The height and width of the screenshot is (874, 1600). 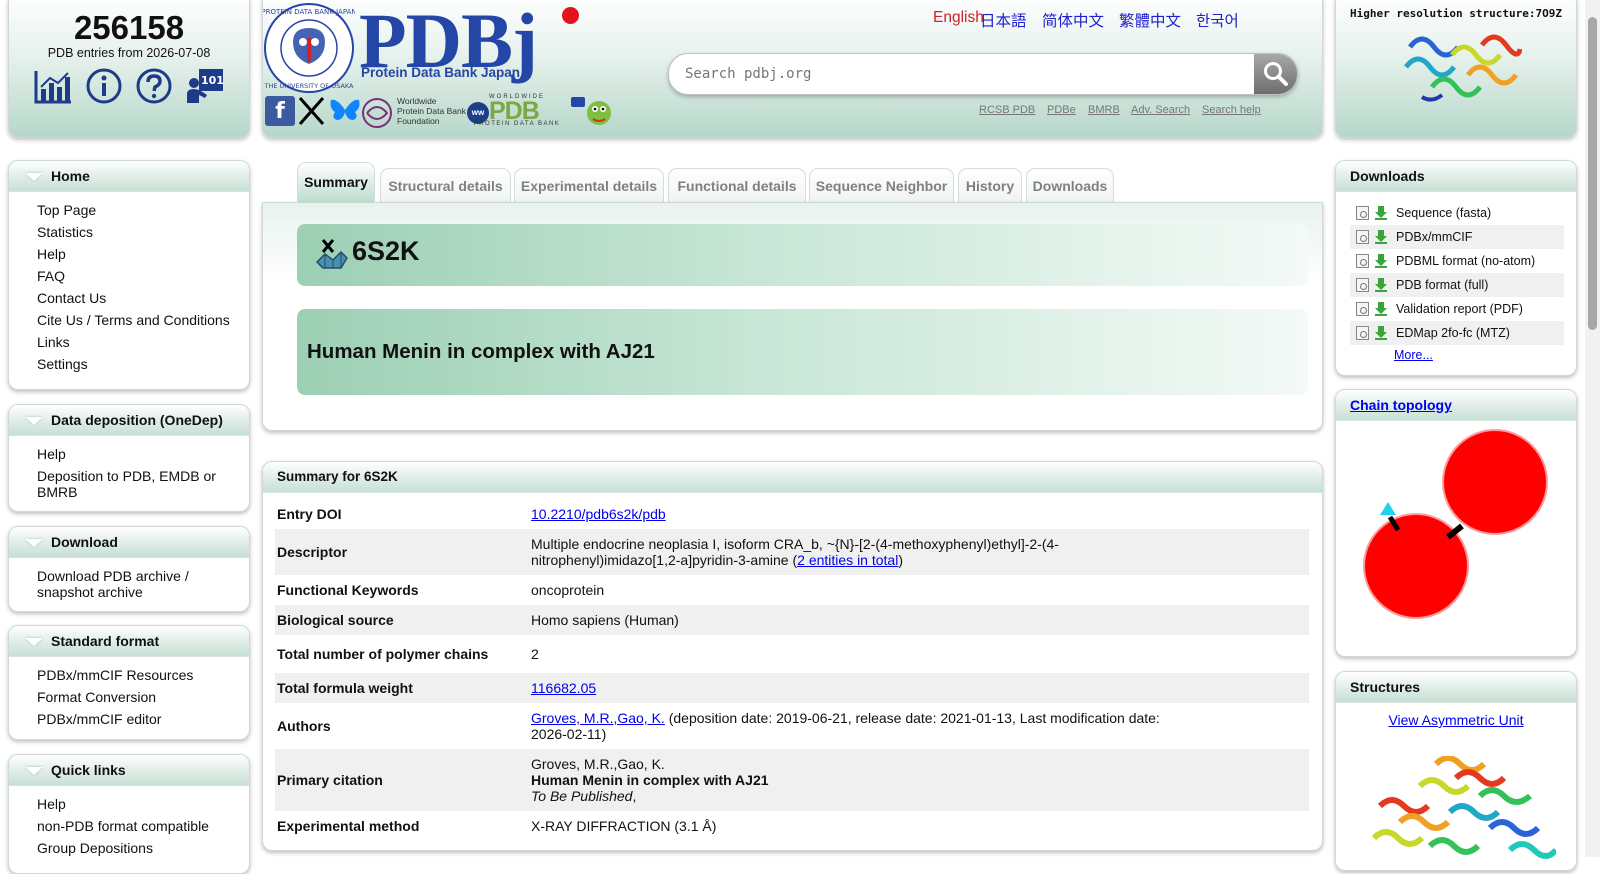 What do you see at coordinates (143, 697) in the screenshot?
I see `sidebar-item-format-conversion: Format Conversion` at bounding box center [143, 697].